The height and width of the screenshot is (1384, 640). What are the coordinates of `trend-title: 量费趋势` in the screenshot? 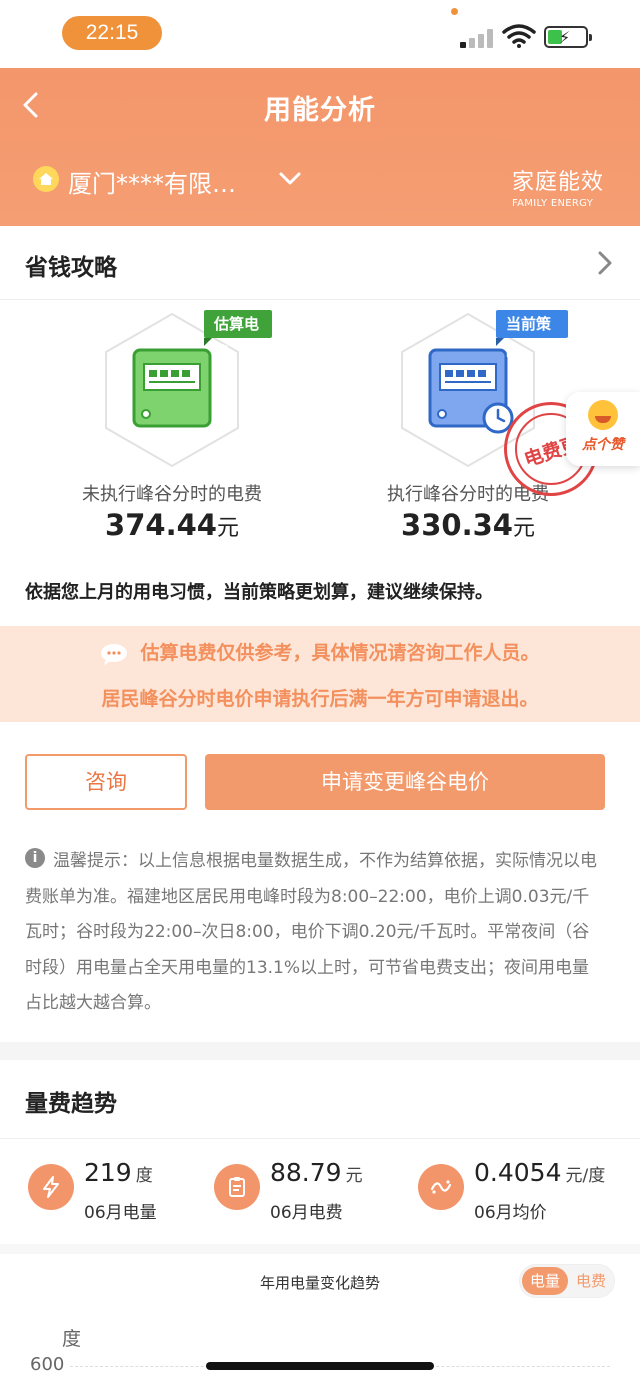 It's located at (71, 1104).